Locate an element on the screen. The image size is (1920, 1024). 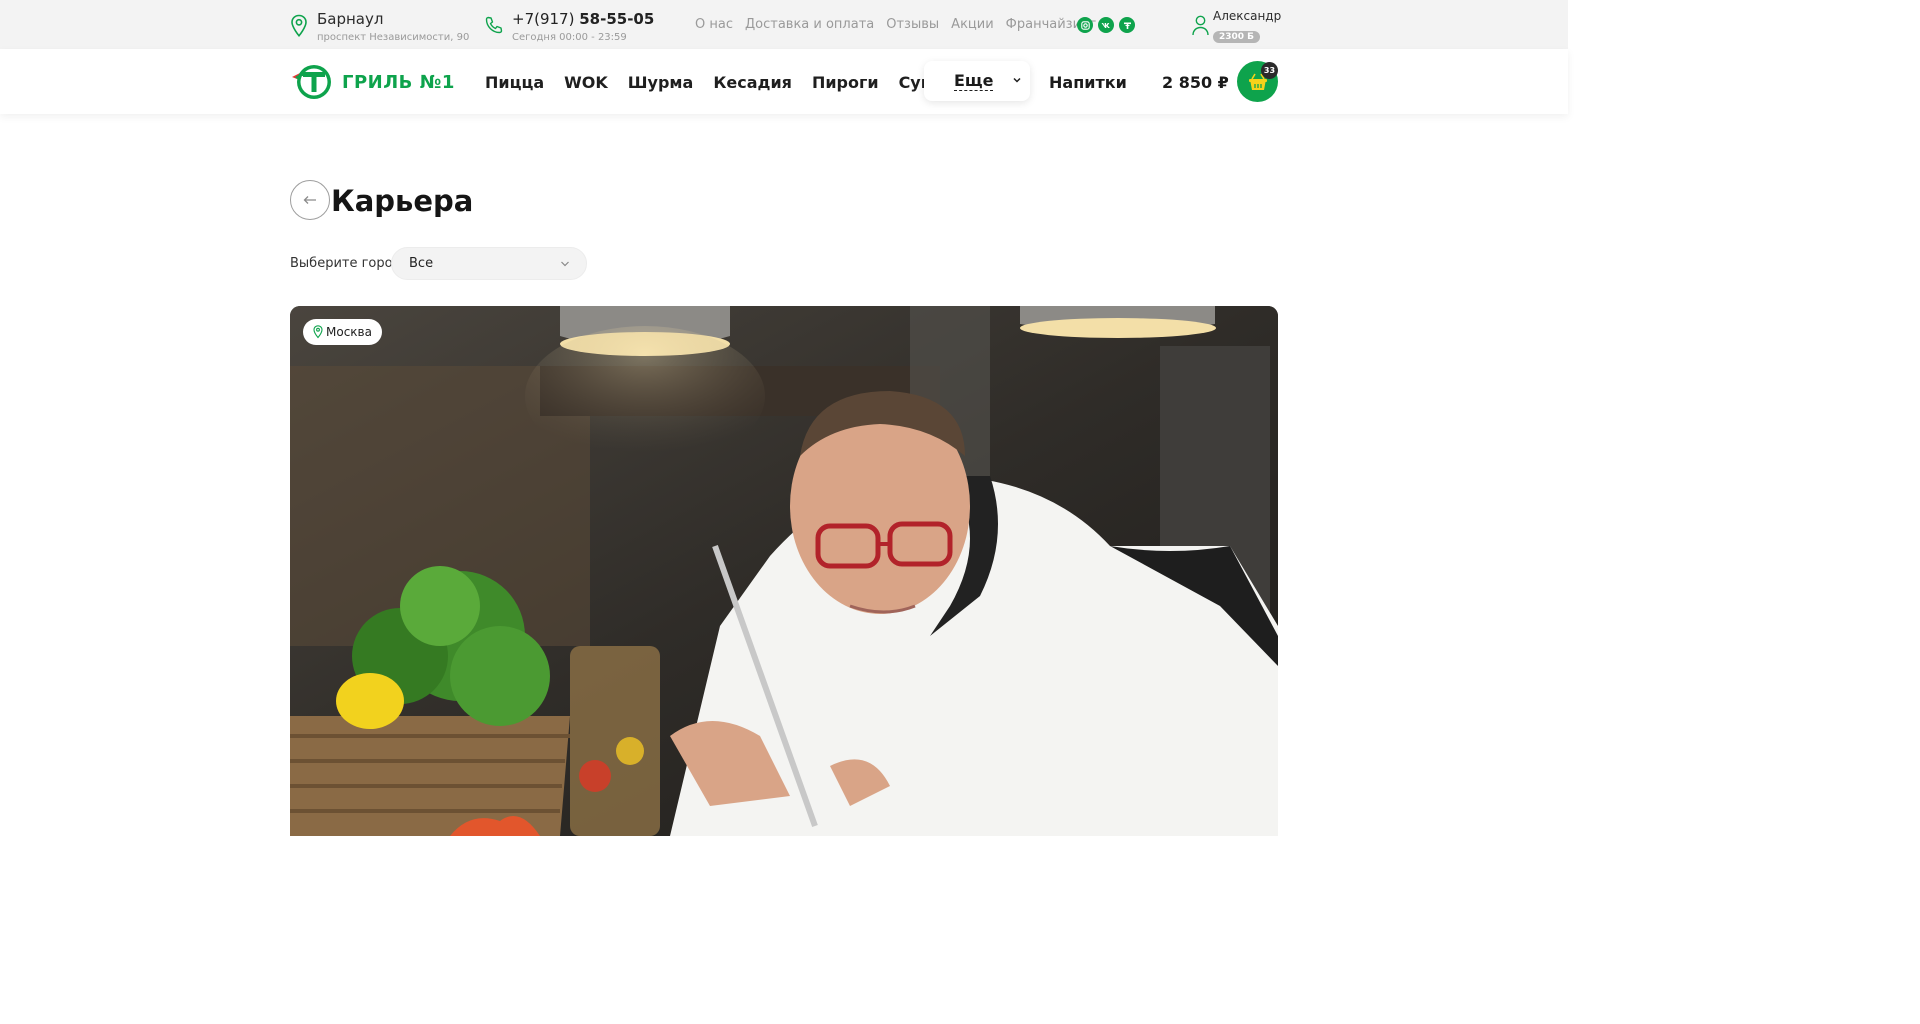
vk-icon is located at coordinates (1106, 25).